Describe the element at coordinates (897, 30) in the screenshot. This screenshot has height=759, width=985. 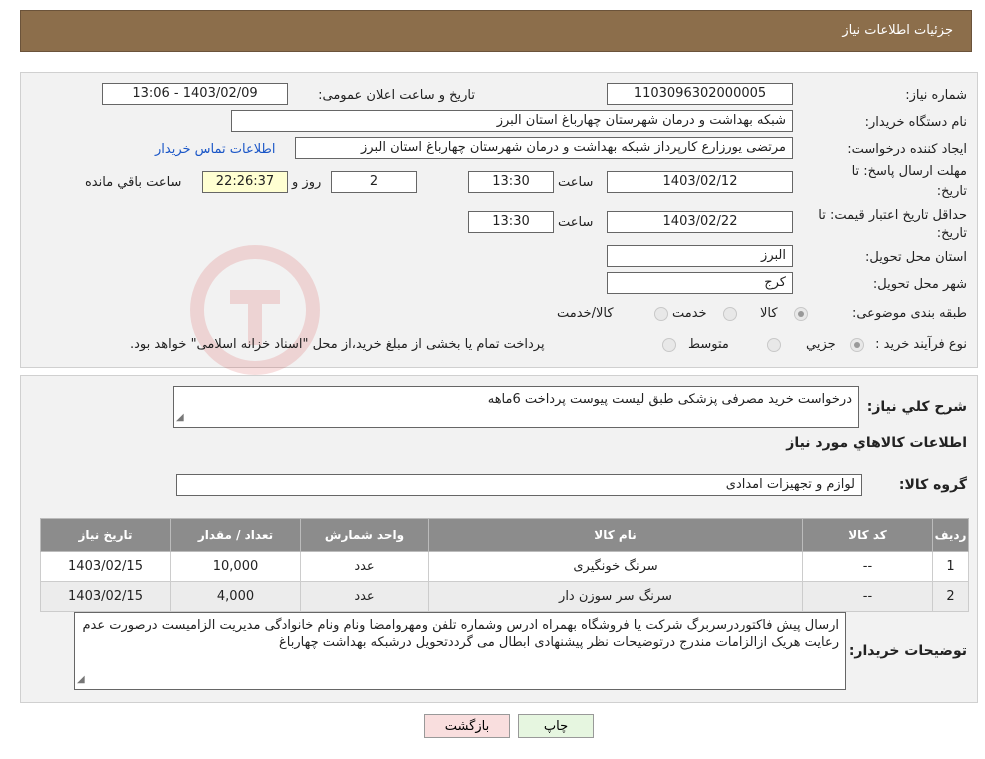
I see `page-title: جزئیات اطلاعات نیاز` at that location.